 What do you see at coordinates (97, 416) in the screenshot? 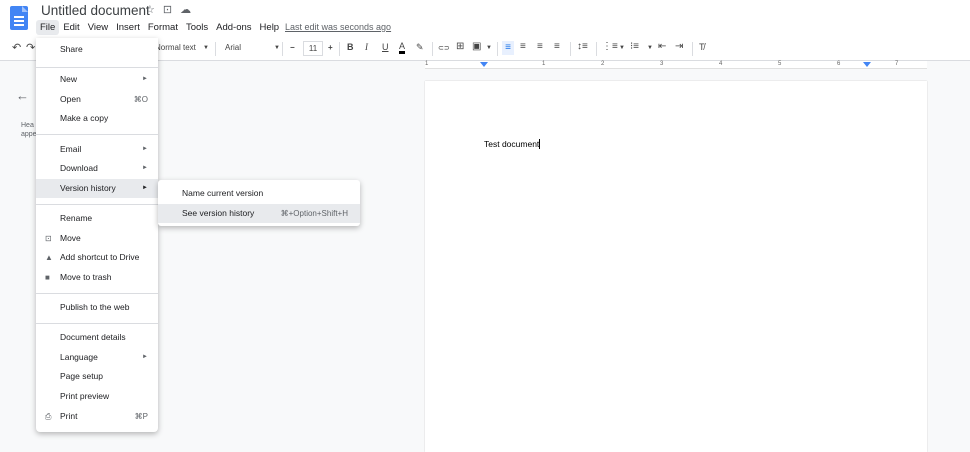
I see `menu-item-print: ⎙ Print ⌘P` at bounding box center [97, 416].